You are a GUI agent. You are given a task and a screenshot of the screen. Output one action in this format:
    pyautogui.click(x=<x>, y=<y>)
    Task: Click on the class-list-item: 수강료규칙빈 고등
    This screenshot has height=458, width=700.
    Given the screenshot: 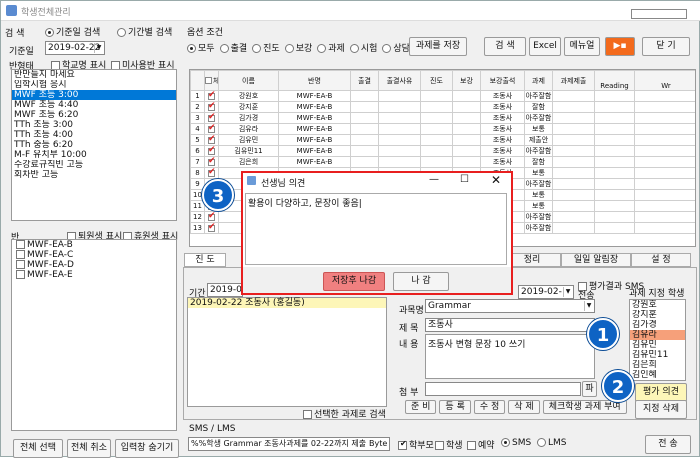 What is the action you would take?
    pyautogui.click(x=94, y=165)
    